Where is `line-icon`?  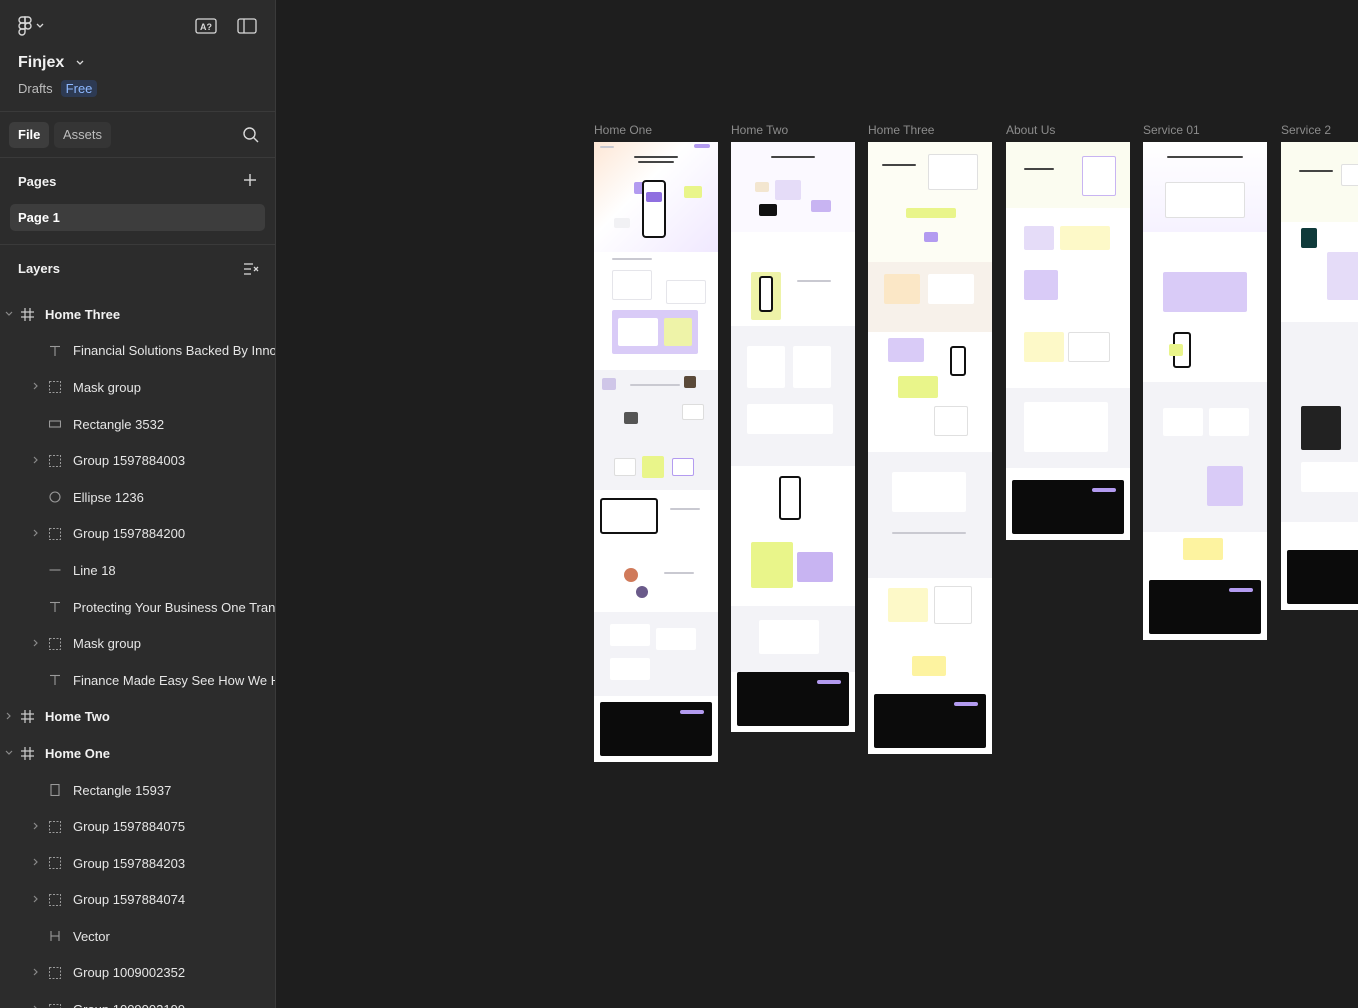
line-icon is located at coordinates (55, 570).